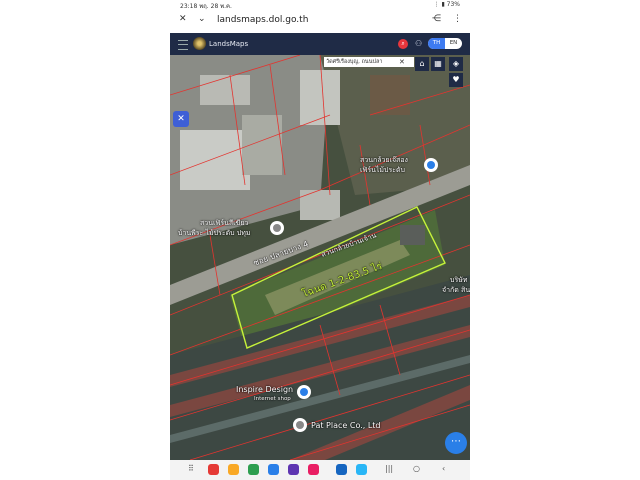  Describe the element at coordinates (457, 19) in the screenshot. I see `more-menu-icon: ⋮` at that location.